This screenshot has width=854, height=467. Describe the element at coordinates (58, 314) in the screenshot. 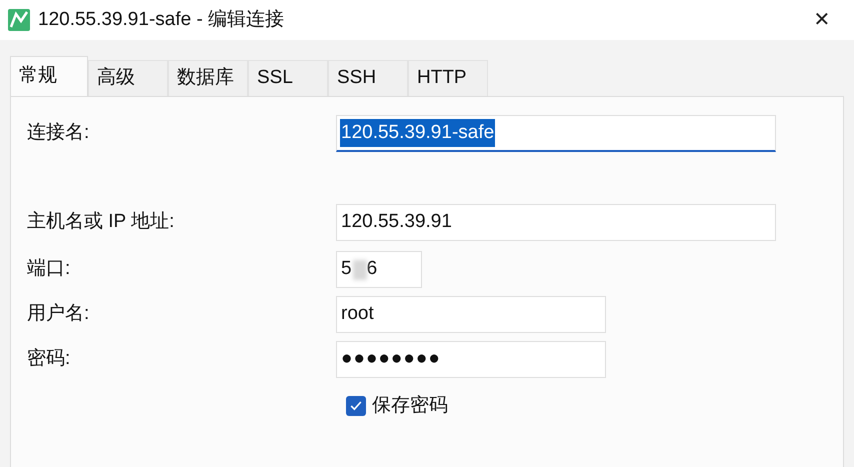

I see `field-label: 用户名:` at that location.